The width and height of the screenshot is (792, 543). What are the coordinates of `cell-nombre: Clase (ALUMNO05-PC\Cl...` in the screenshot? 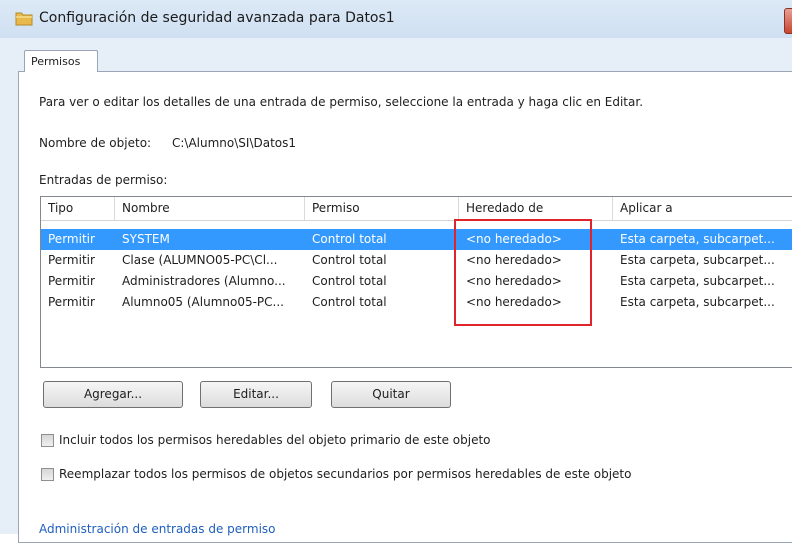 It's located at (200, 260).